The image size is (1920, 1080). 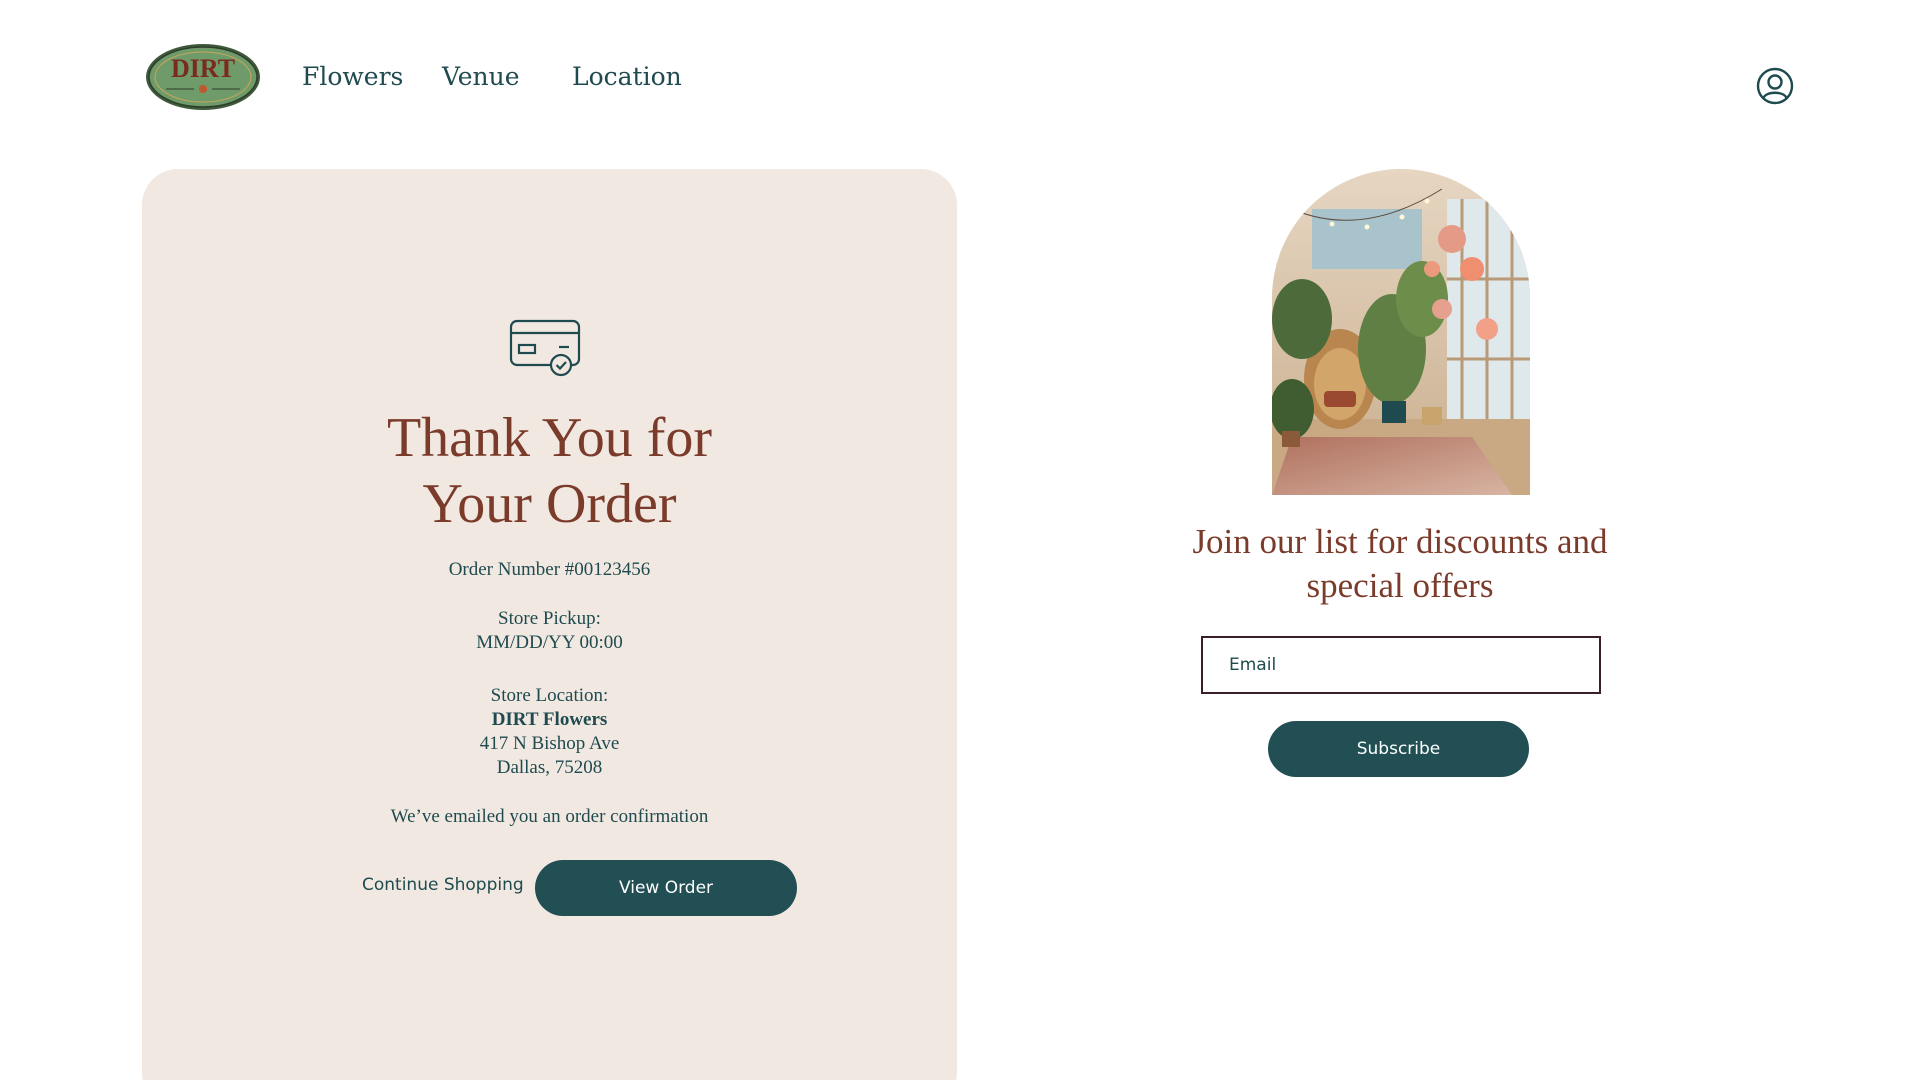 What do you see at coordinates (549, 719) in the screenshot?
I see `store-name: DIRT Flowers` at bounding box center [549, 719].